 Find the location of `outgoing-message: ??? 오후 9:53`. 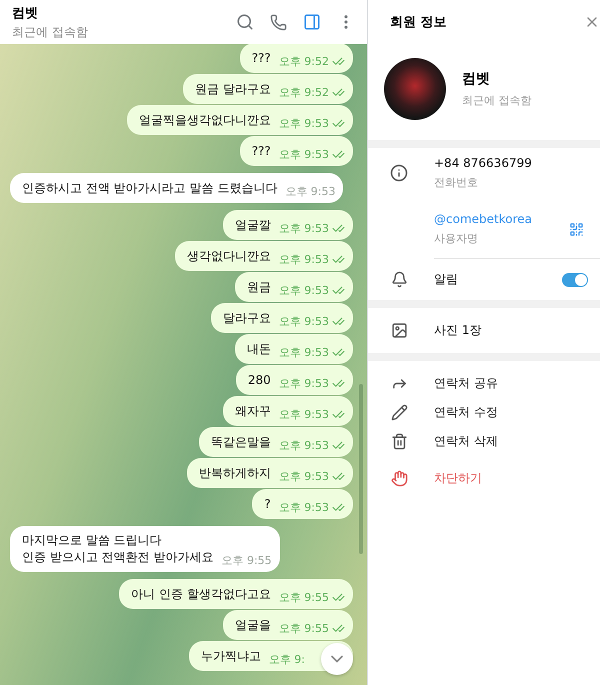

outgoing-message: ??? 오후 9:53 is located at coordinates (296, 151).